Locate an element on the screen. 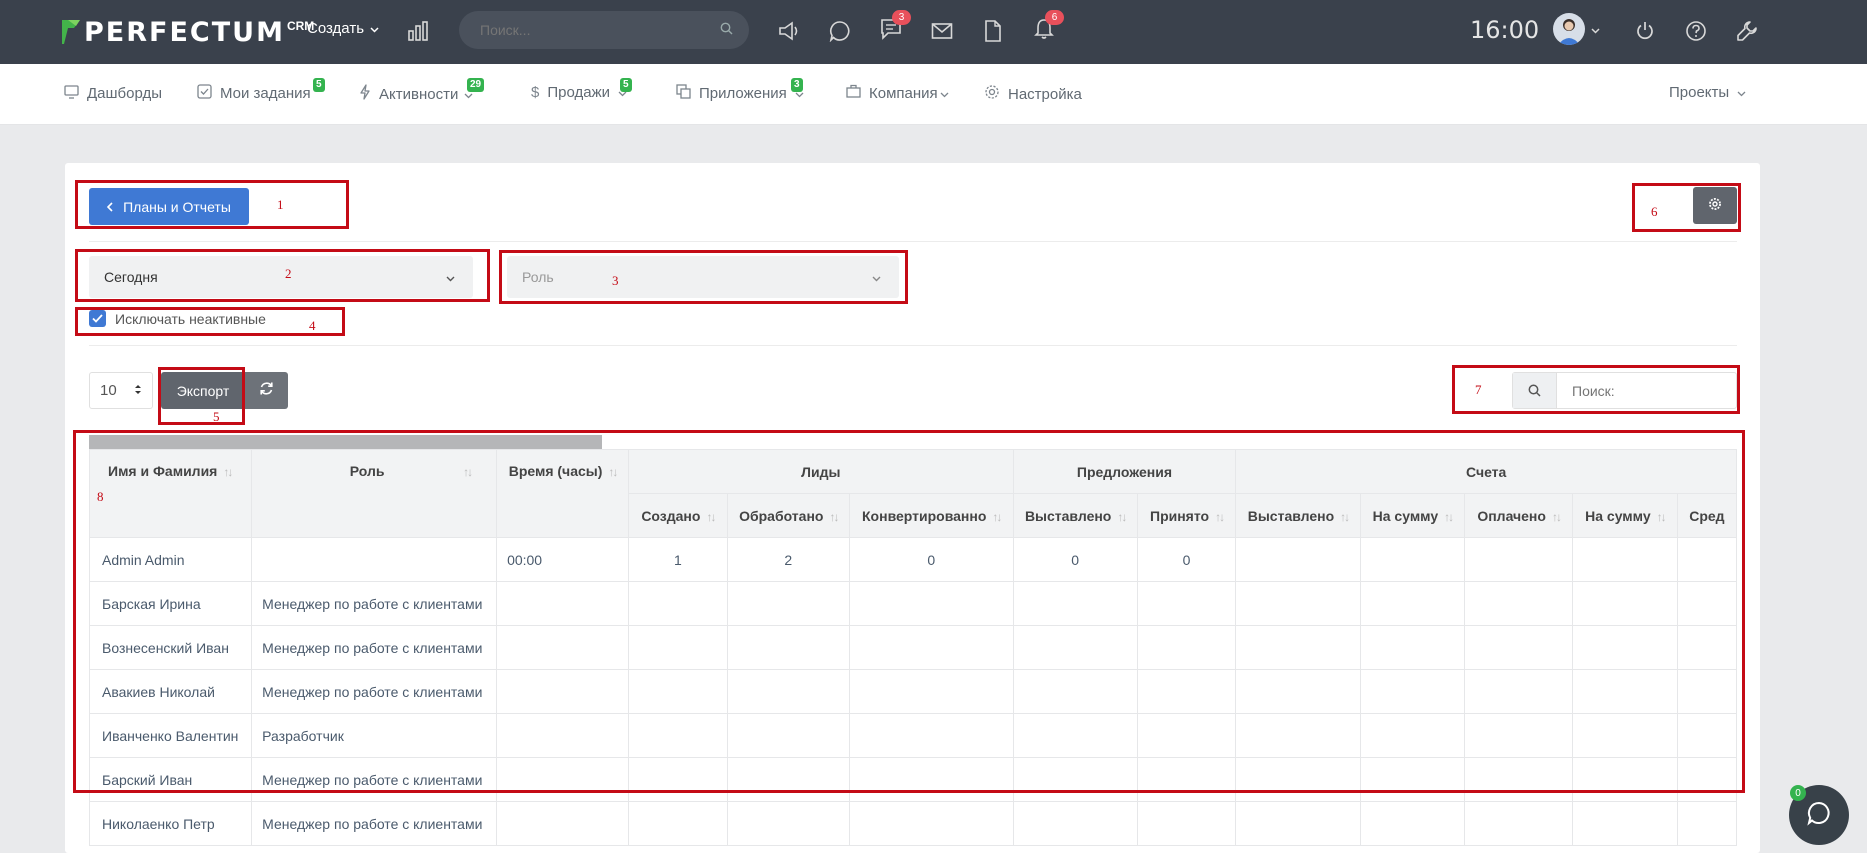  notifications-badge: 6 is located at coordinates (1054, 17).